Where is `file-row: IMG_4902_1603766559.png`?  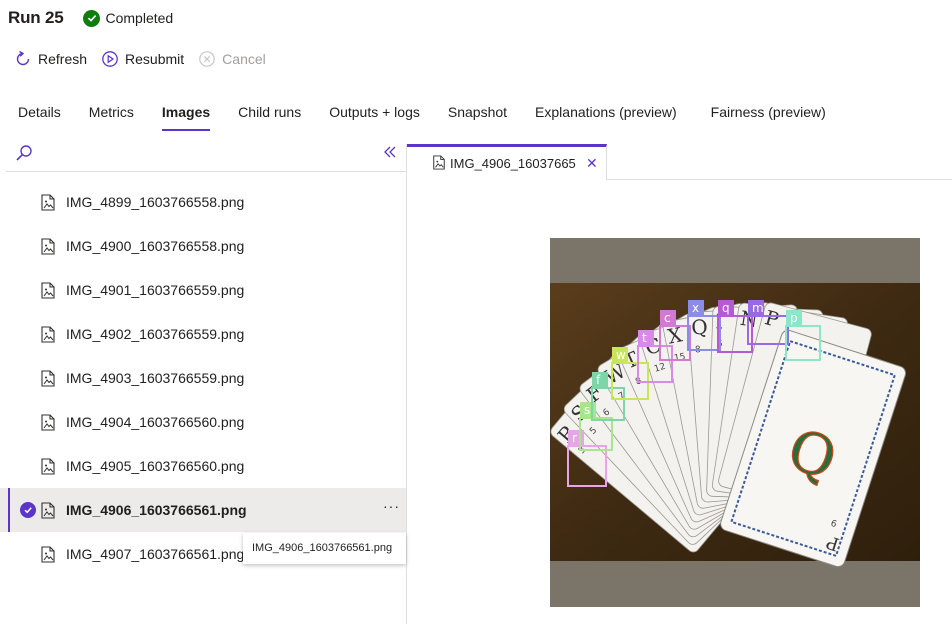 file-row: IMG_4902_1603766559.png is located at coordinates (203, 334).